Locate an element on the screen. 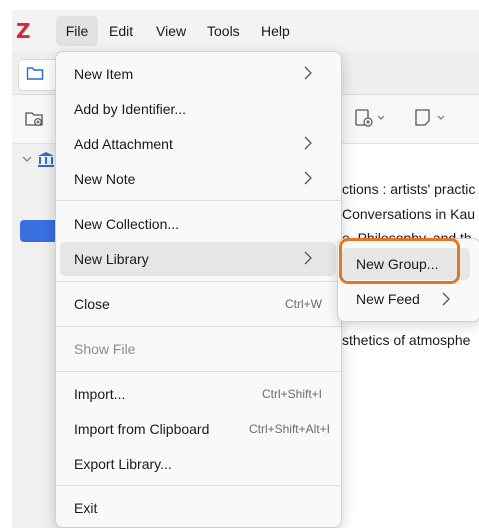  zotero-logo: Z is located at coordinates (23, 31).